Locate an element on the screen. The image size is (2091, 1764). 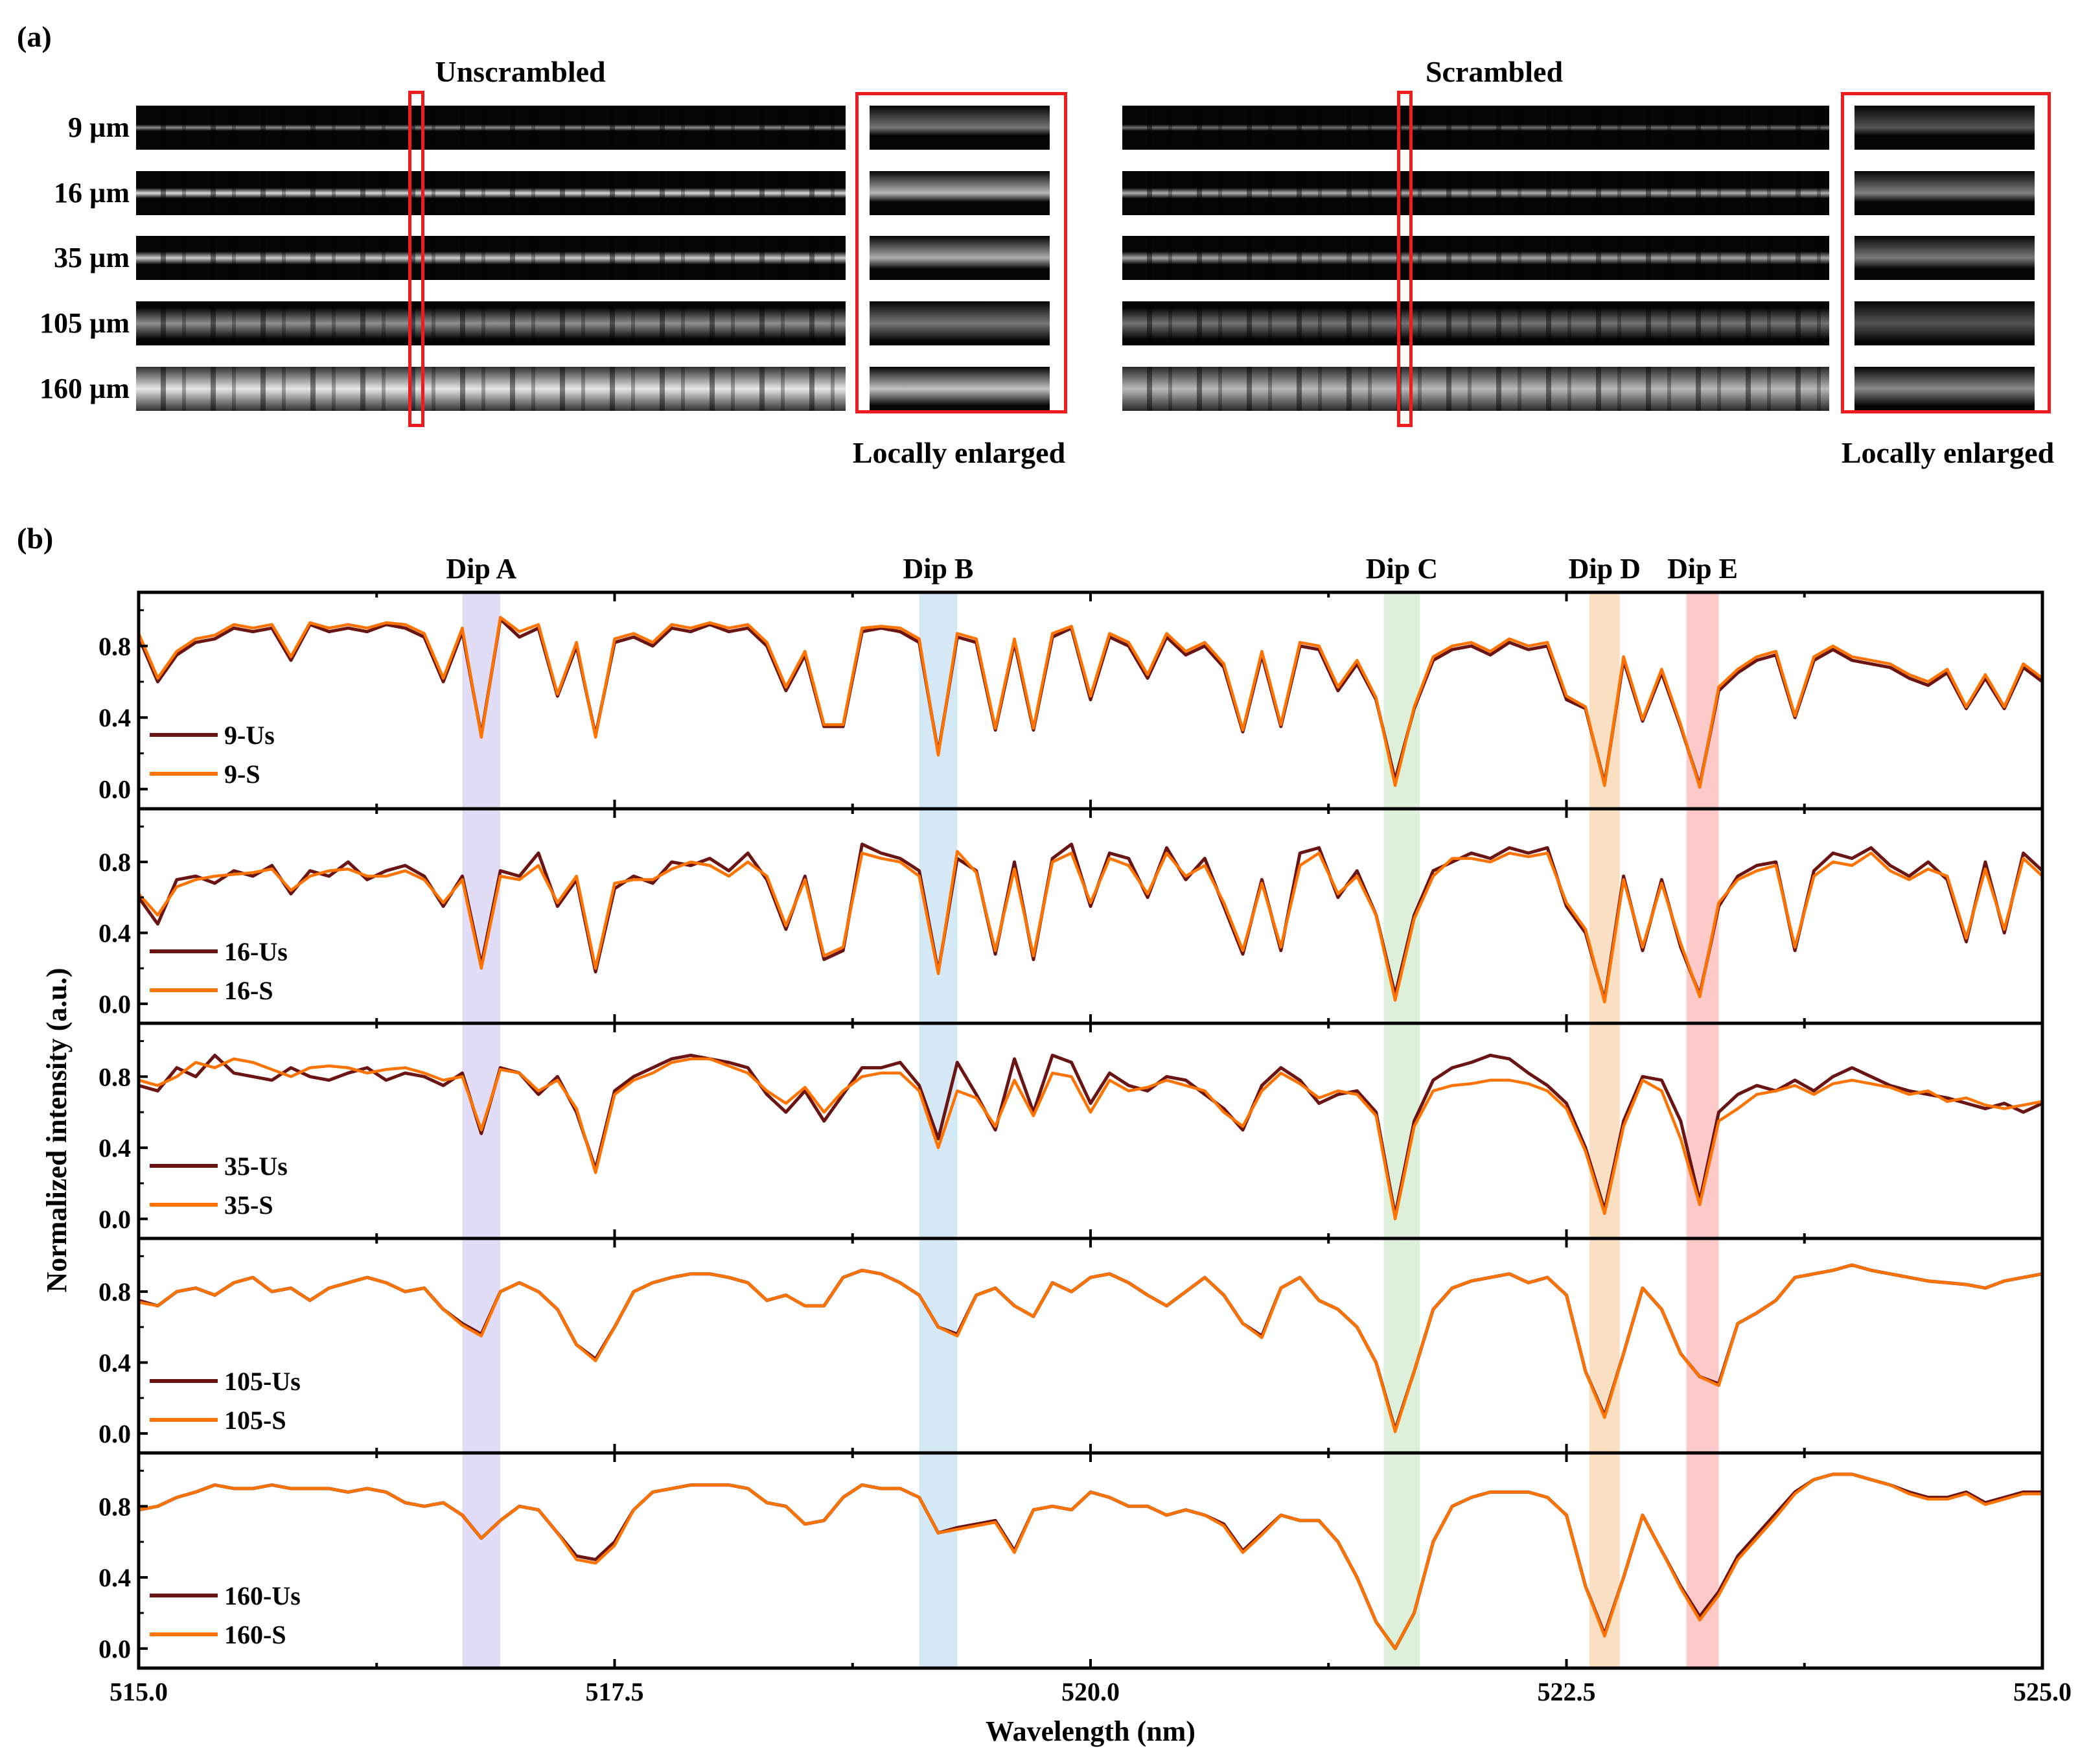
legend-label: 160-Us is located at coordinates (262, 1595).